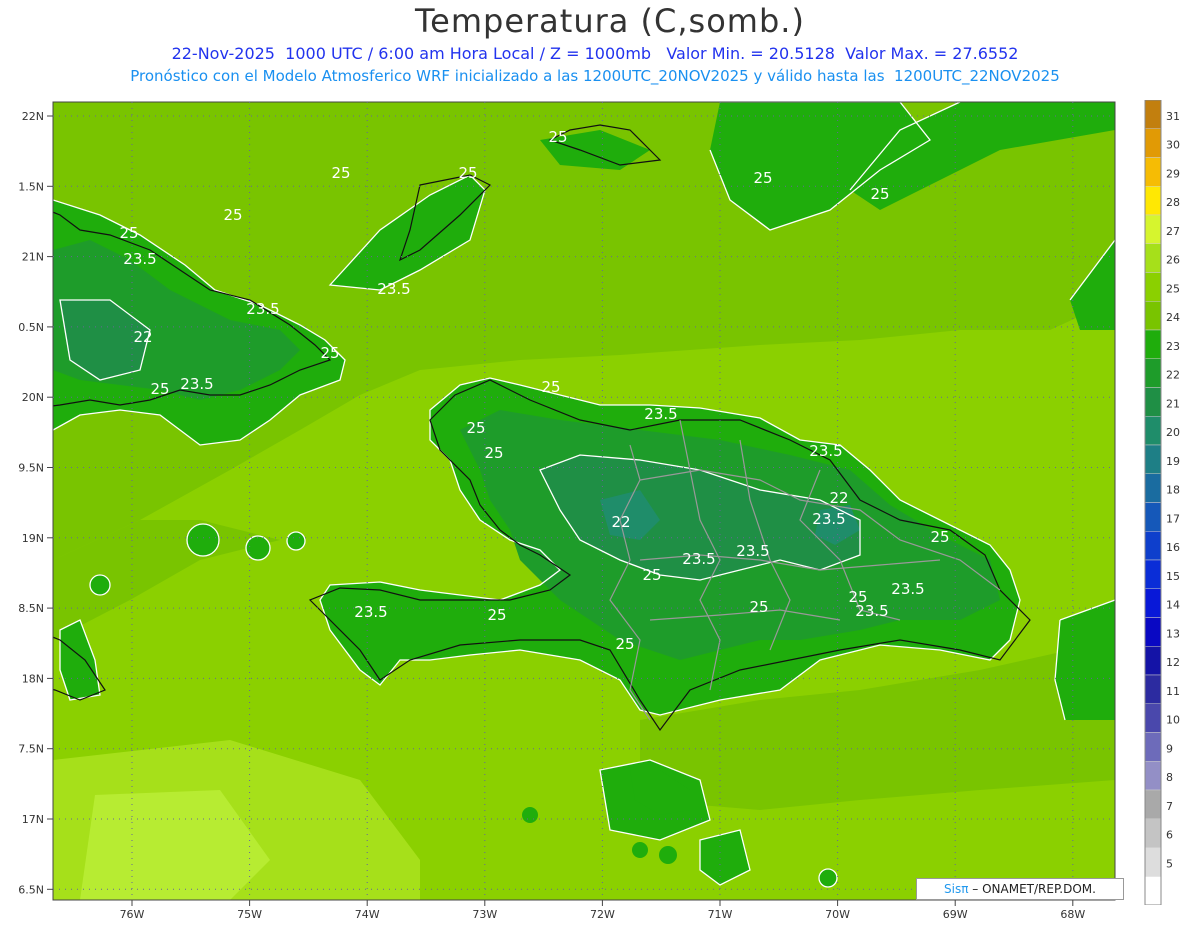  Describe the element at coordinates (33, 819) in the screenshot. I see `lat-tick-label: 17N` at that location.